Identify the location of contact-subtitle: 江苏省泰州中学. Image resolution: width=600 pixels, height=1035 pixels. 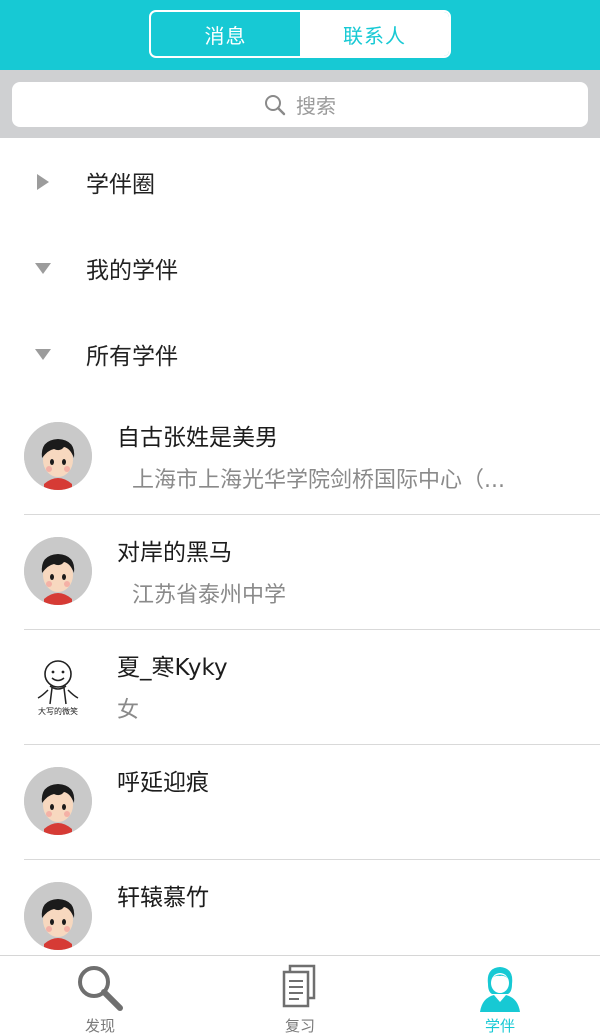
(209, 595).